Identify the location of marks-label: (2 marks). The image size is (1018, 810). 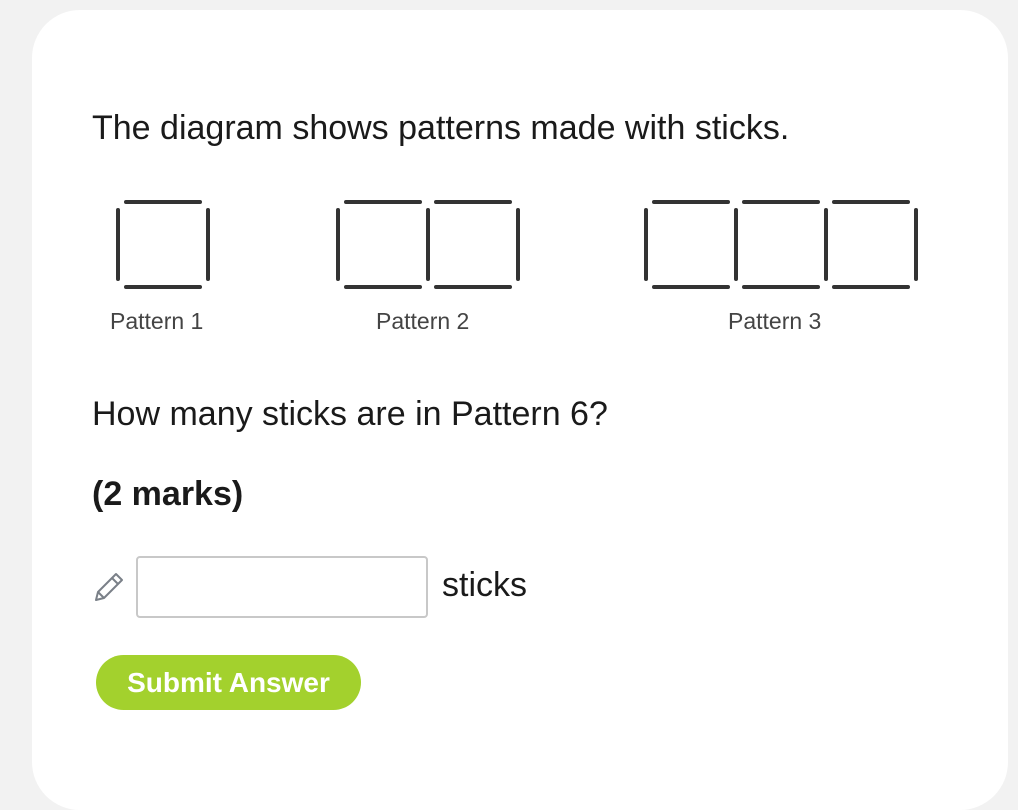
(168, 494).